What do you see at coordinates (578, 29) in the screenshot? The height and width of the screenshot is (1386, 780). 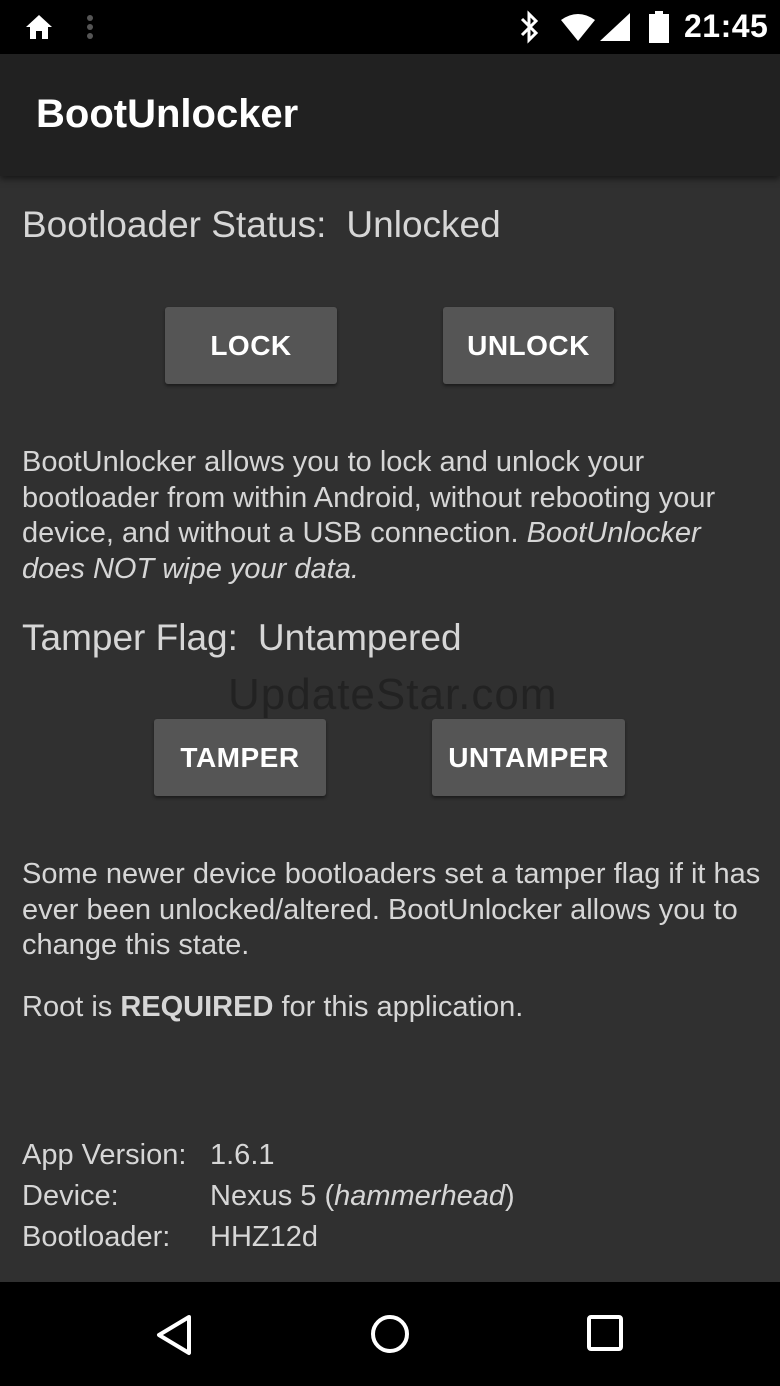 I see `wifi-icon` at bounding box center [578, 29].